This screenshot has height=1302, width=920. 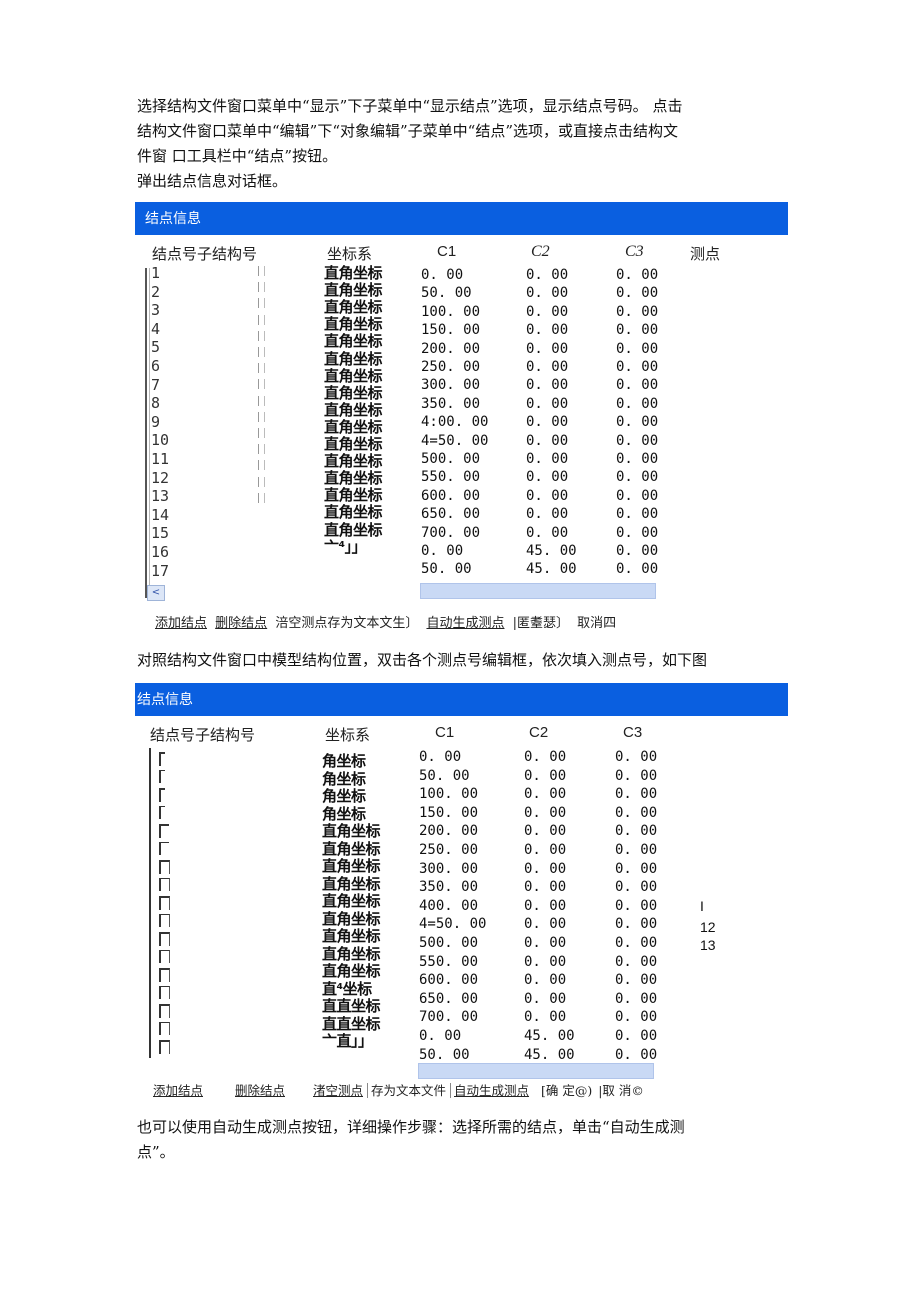 I want to click on node-index-cell: 11, so click(x=160, y=459).